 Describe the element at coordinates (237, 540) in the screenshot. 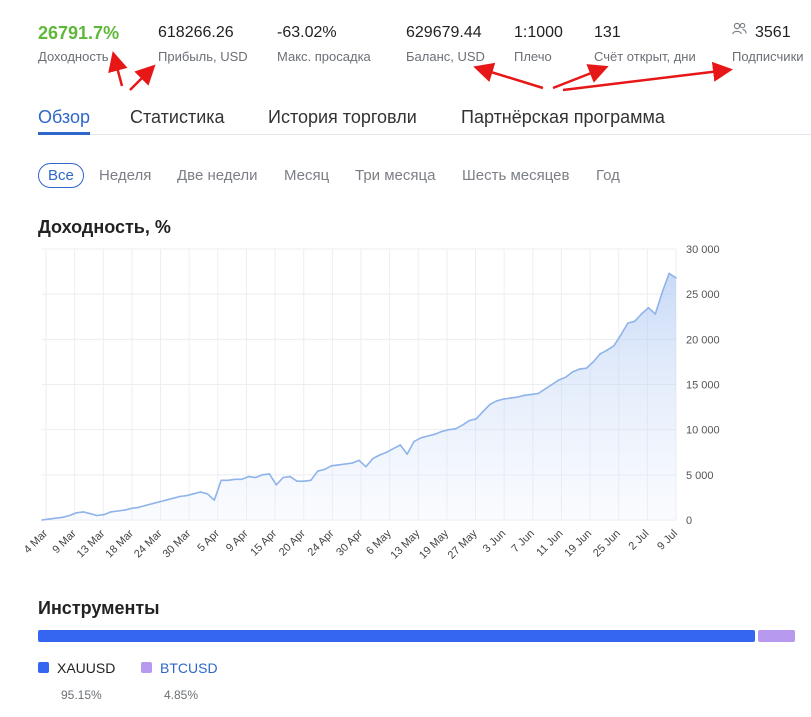

I see `x-tick-label: 9 Apr` at that location.